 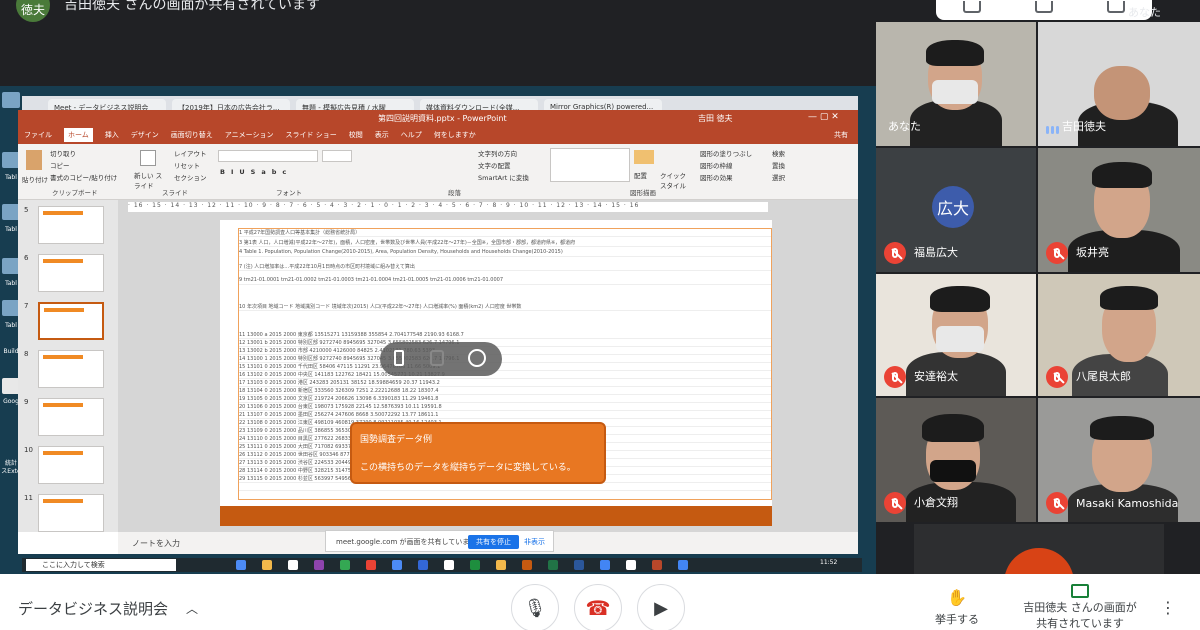 I want to click on new-slide-button: 新しい スライド, so click(x=149, y=180).